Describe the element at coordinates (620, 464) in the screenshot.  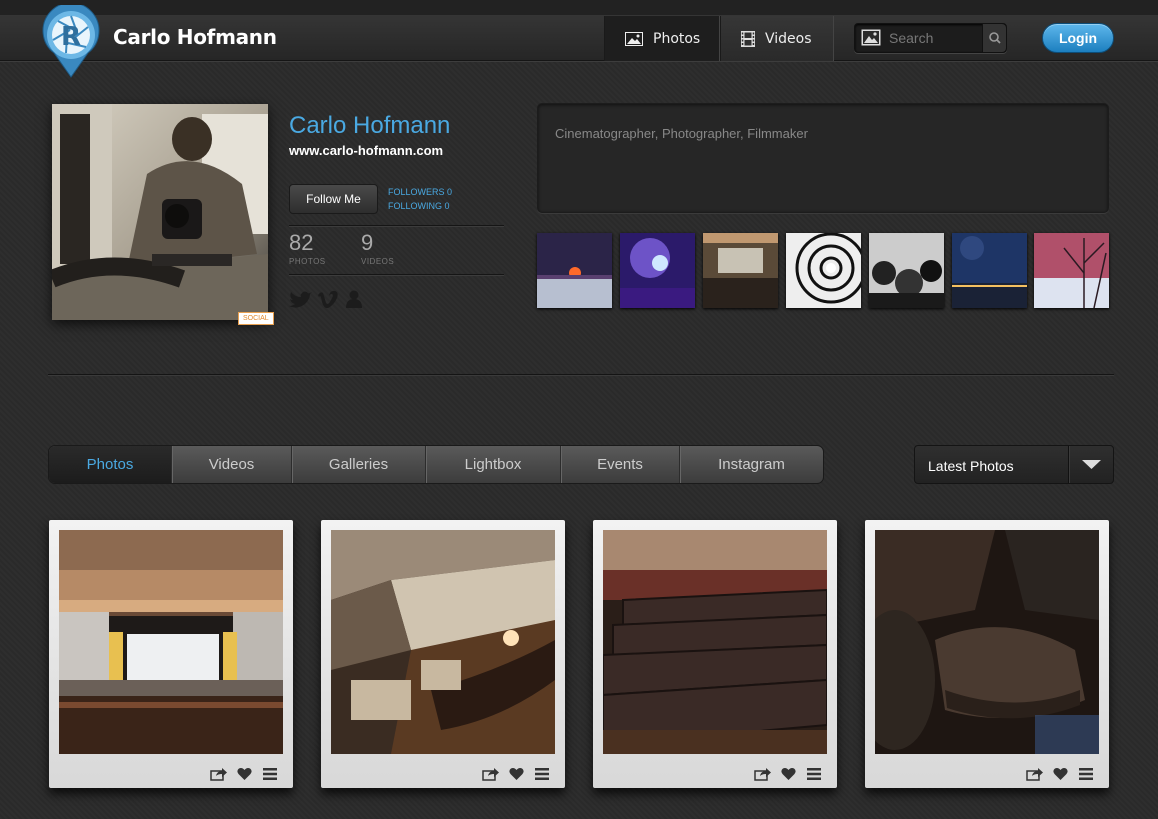
I see `tab-events: Events` at that location.